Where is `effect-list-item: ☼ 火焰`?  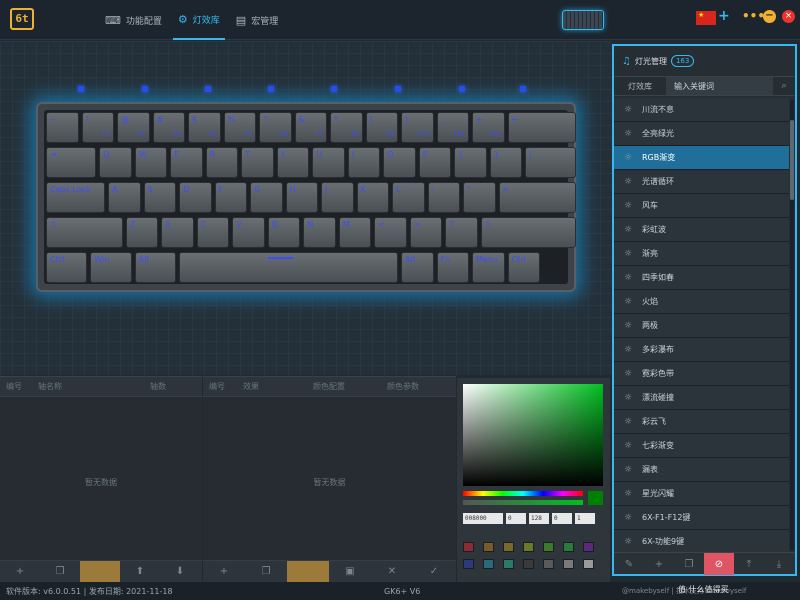
effect-list-item: ☼ 火焰 is located at coordinates (701, 302).